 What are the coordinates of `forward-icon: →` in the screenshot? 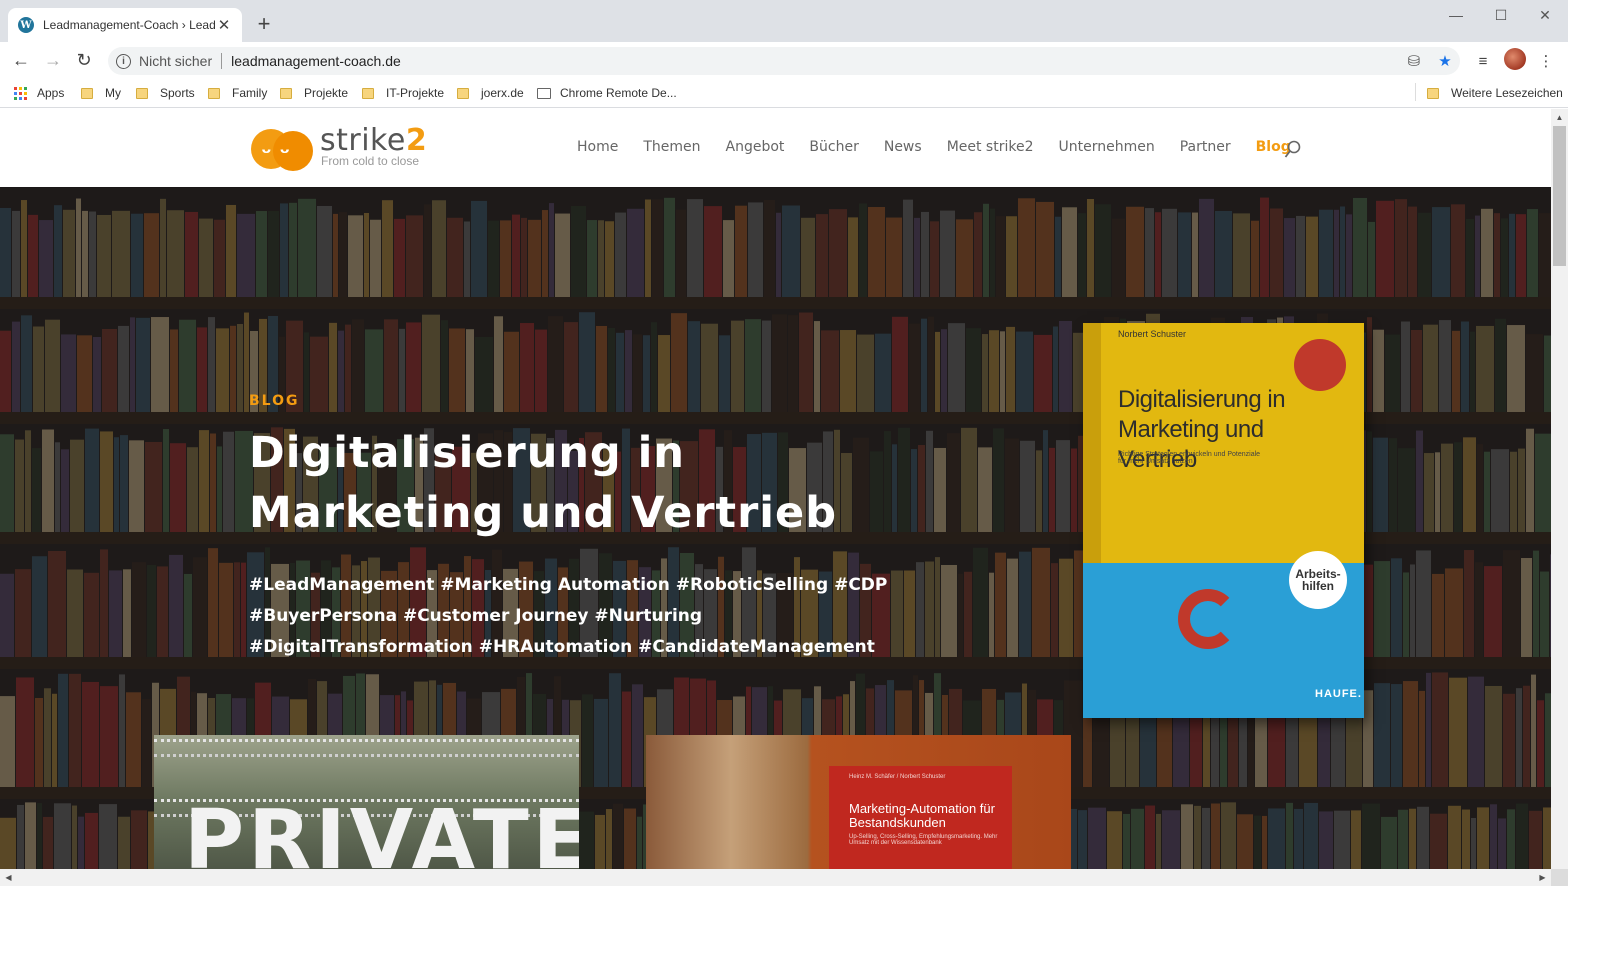 It's located at (53, 60).